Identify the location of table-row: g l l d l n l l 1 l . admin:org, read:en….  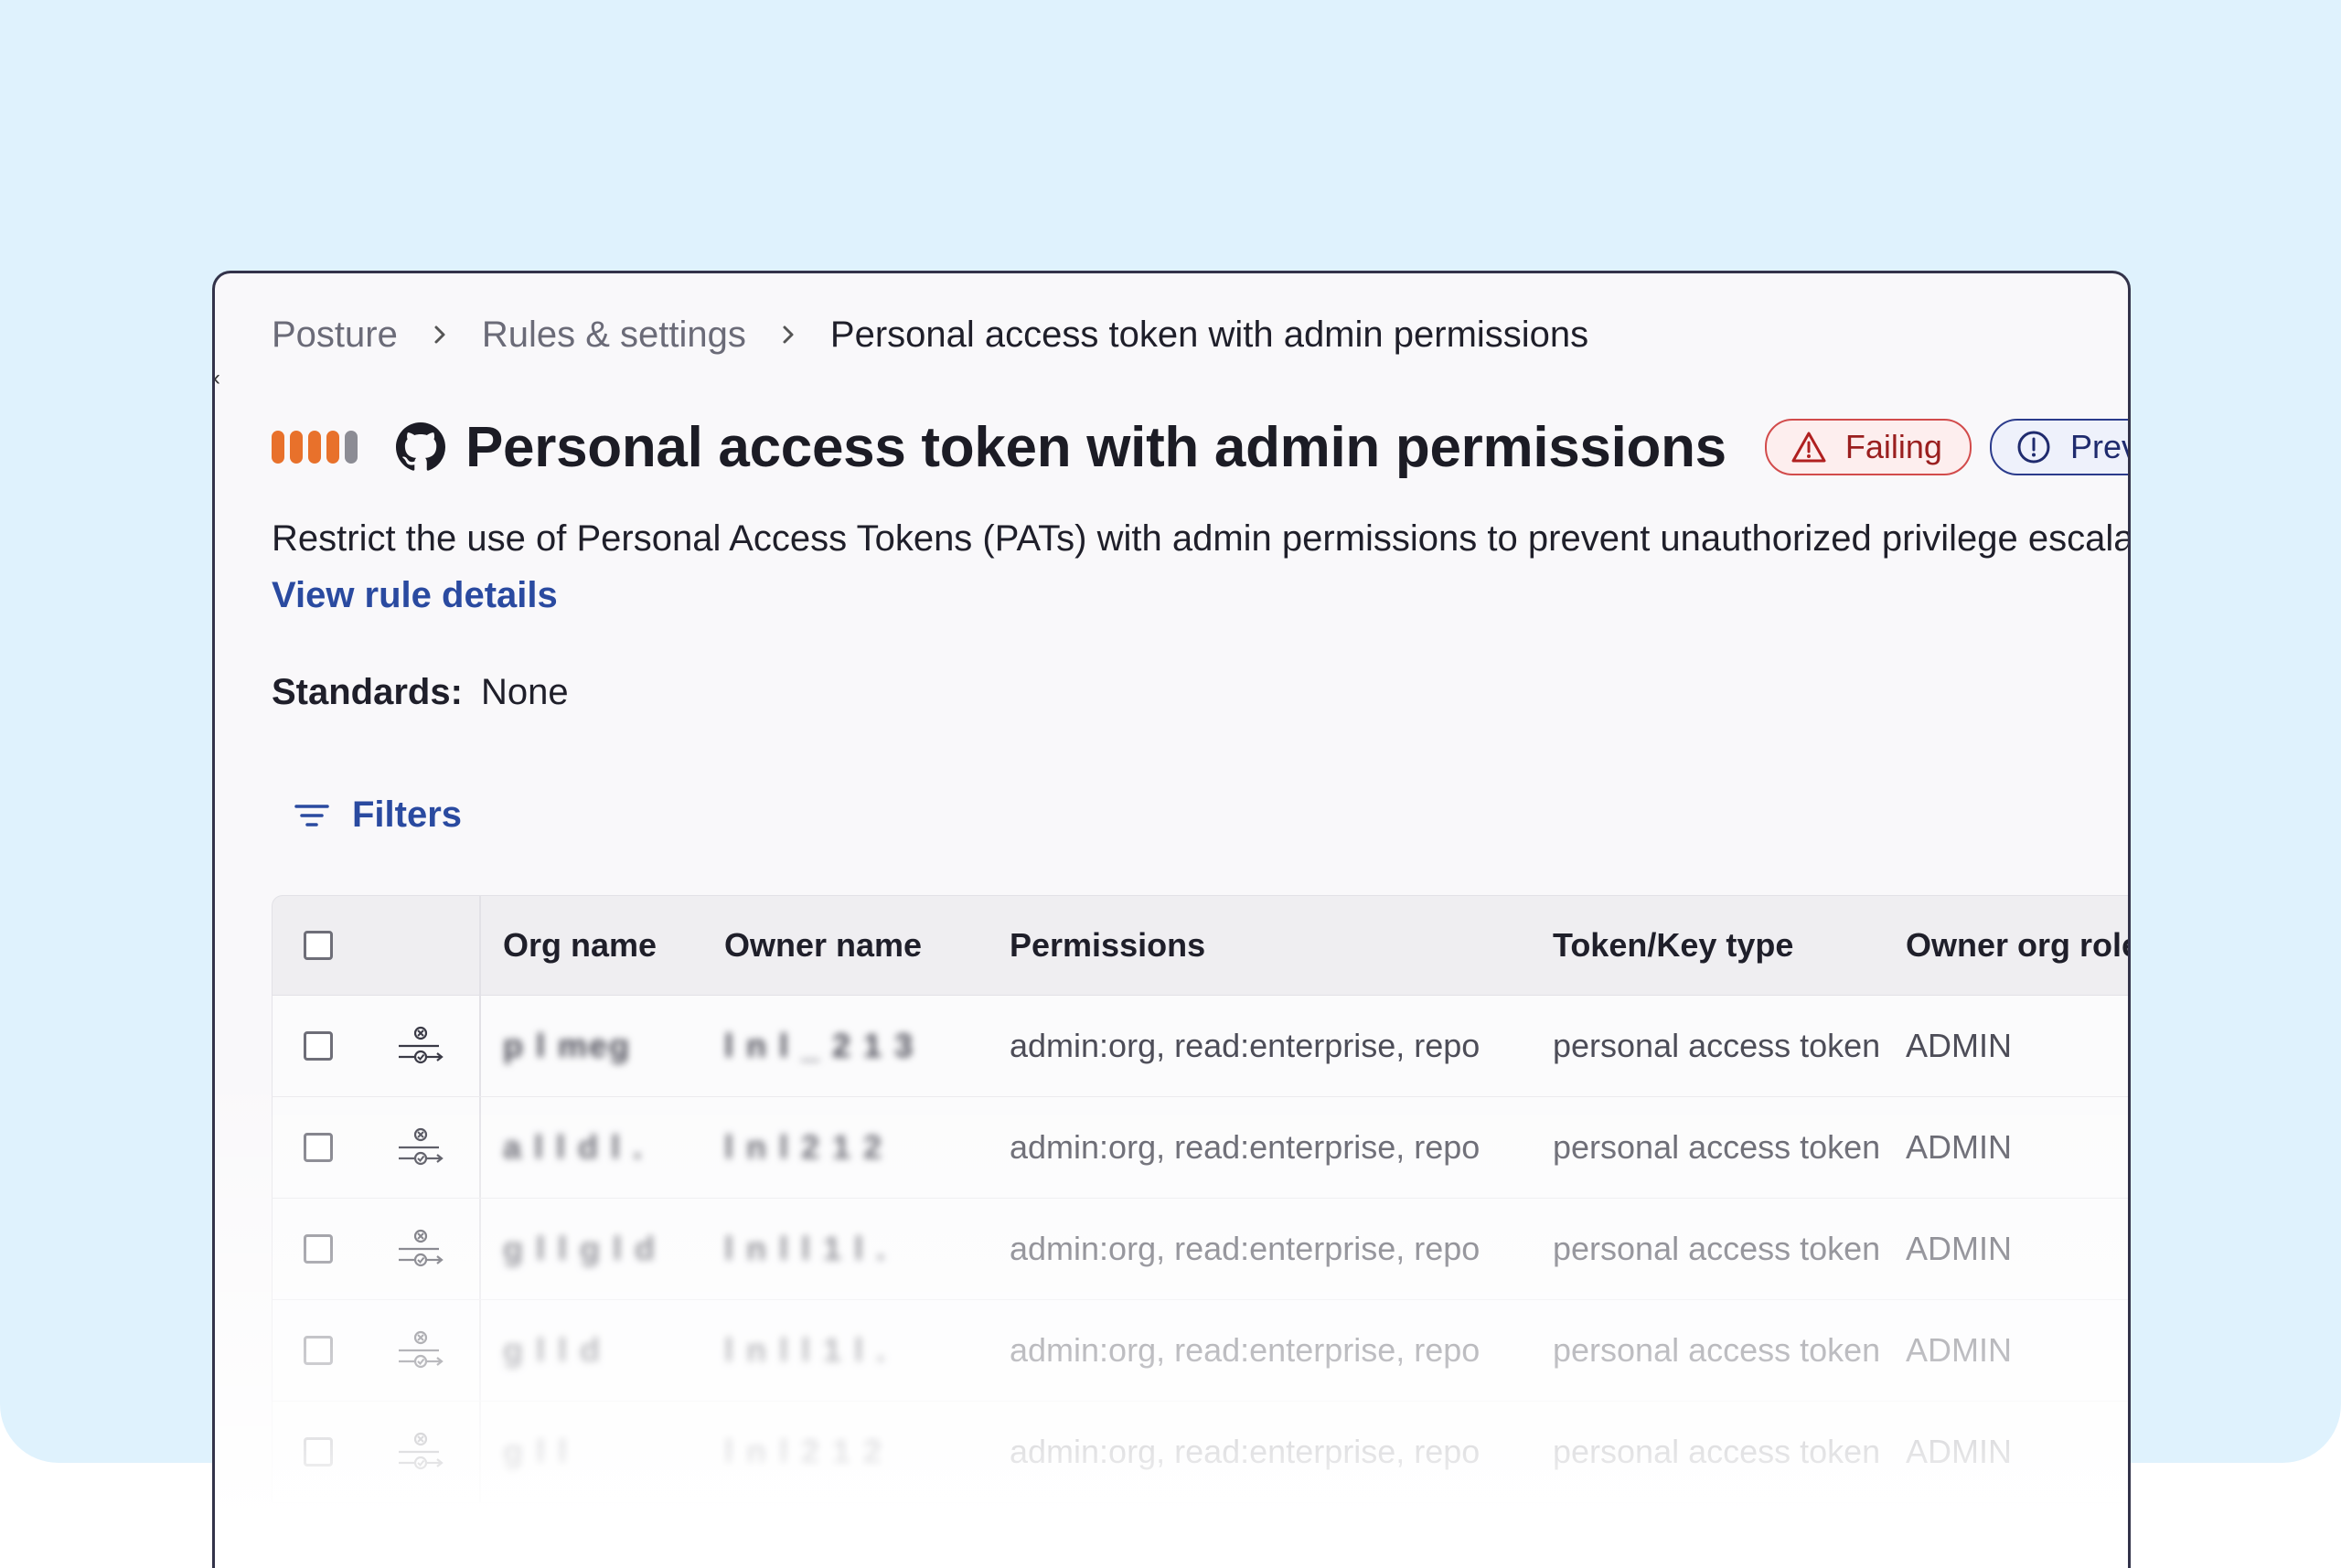
(1200, 1351).